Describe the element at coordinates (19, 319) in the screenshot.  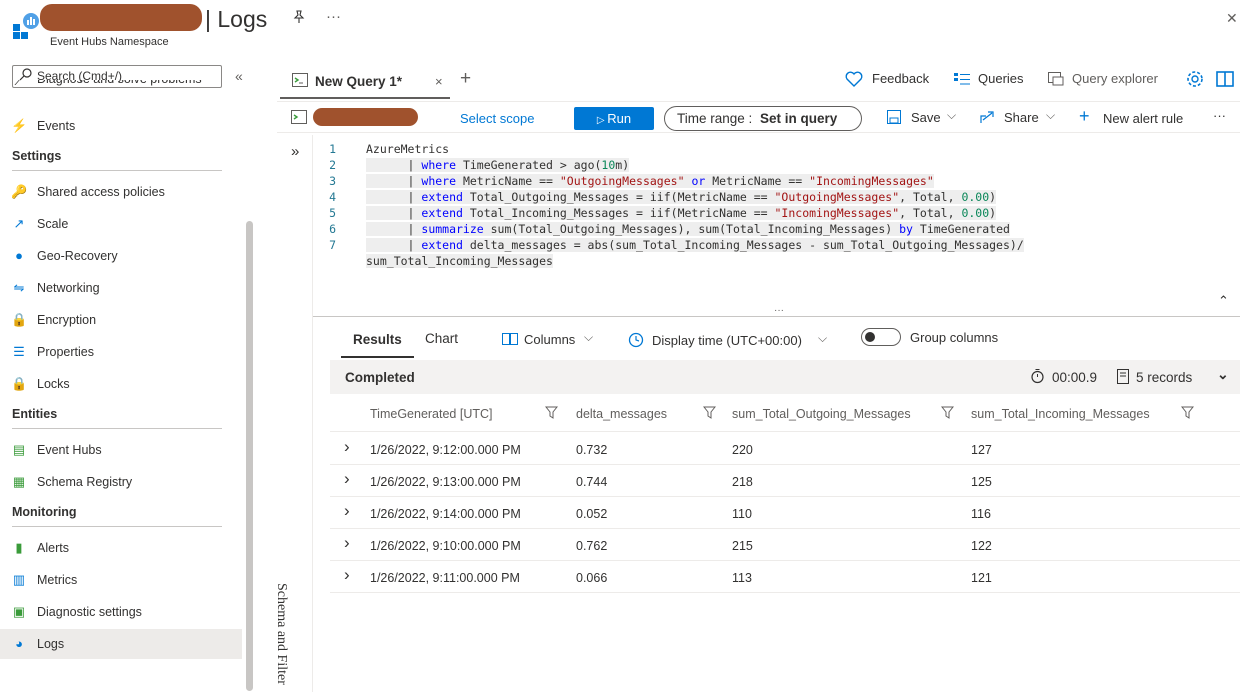
I see `lock-icon: 🔒` at that location.